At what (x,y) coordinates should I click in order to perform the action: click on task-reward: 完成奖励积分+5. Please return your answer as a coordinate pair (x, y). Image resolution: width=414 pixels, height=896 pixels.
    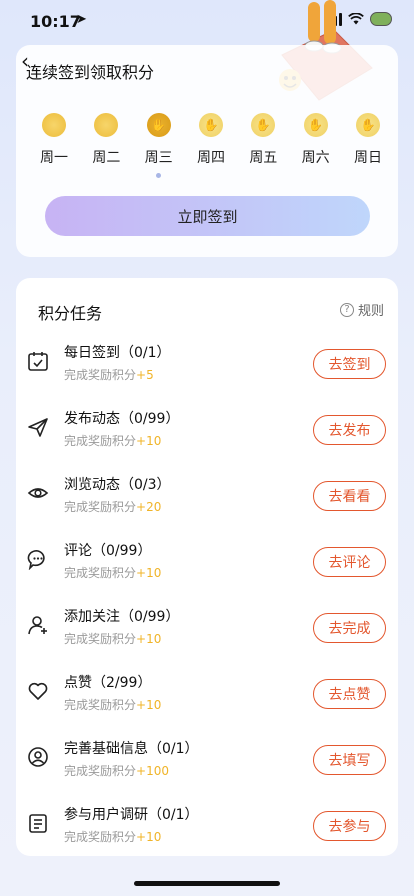
    Looking at the image, I should click on (109, 374).